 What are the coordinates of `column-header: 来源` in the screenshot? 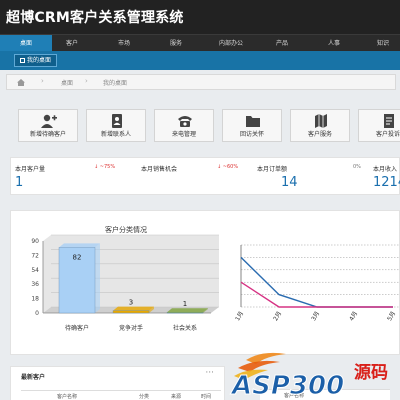 It's located at (176, 397).